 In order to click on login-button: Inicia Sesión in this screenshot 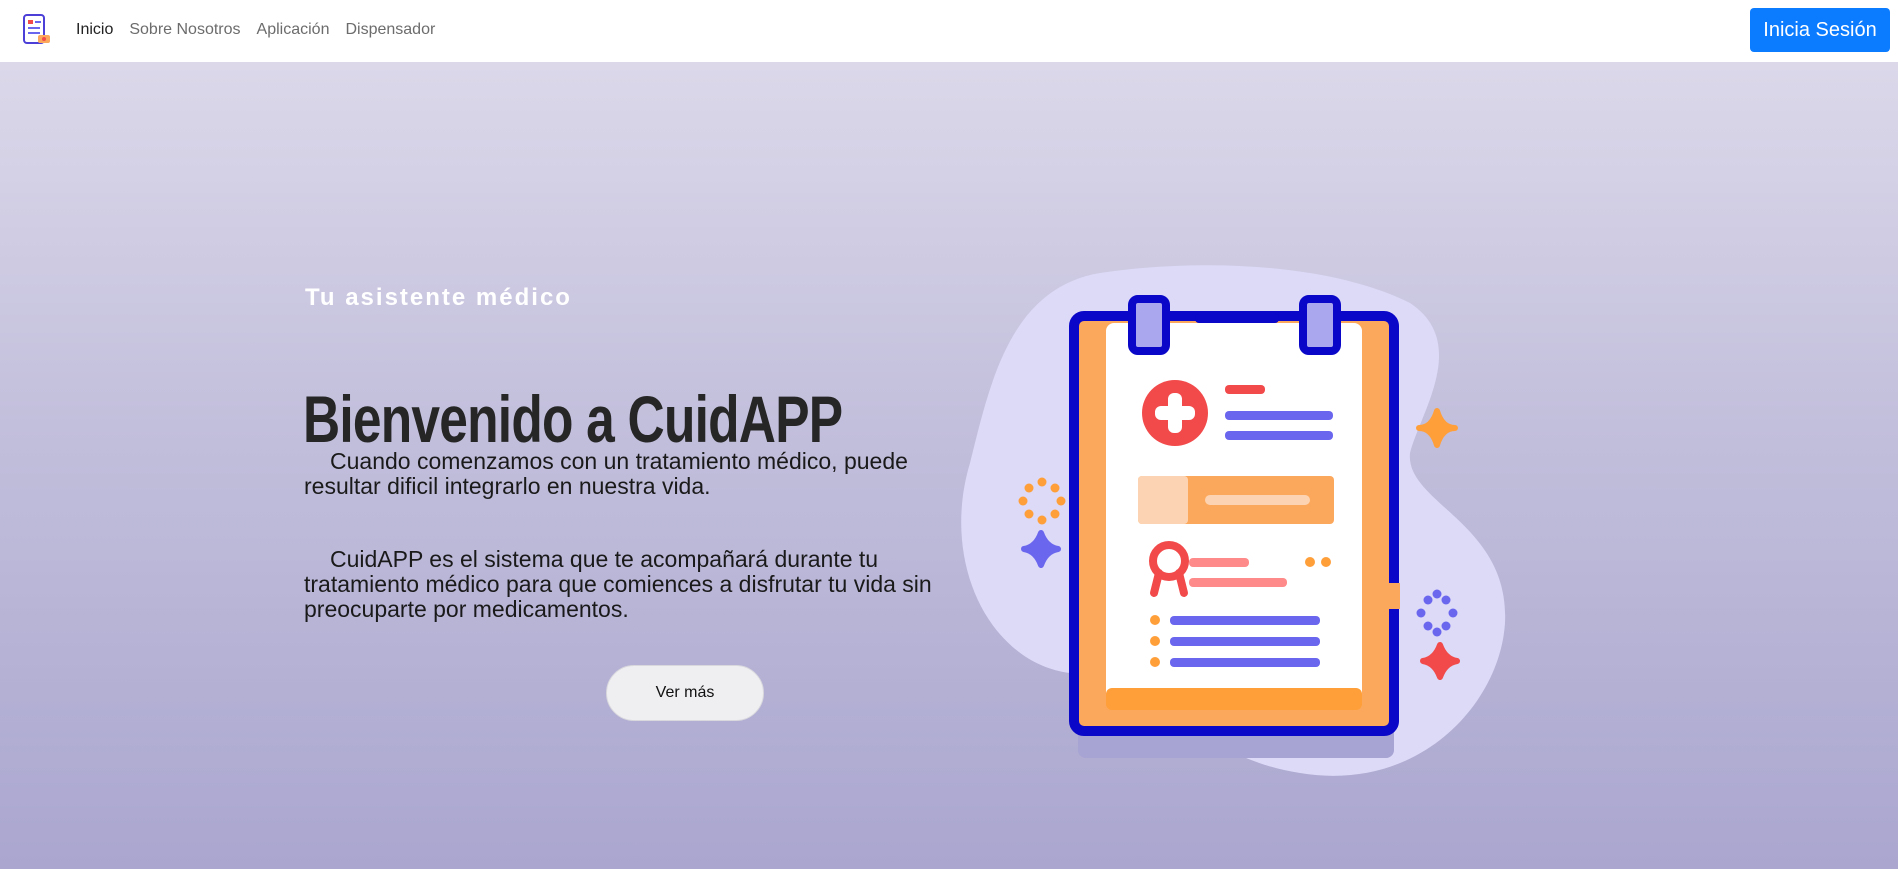, I will do `click(1820, 30)`.